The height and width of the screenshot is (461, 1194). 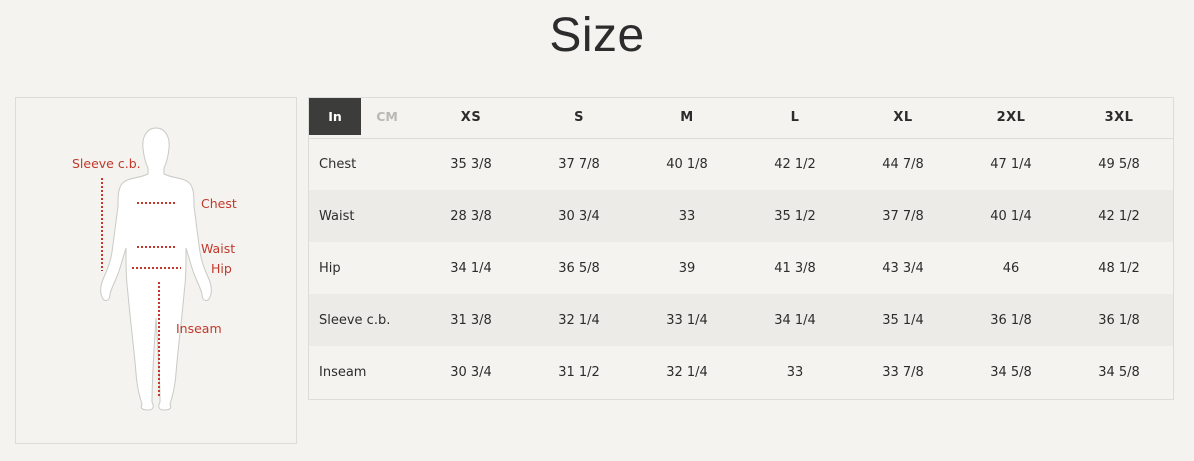 What do you see at coordinates (795, 268) in the screenshot?
I see `table-cell: 41 3/8` at bounding box center [795, 268].